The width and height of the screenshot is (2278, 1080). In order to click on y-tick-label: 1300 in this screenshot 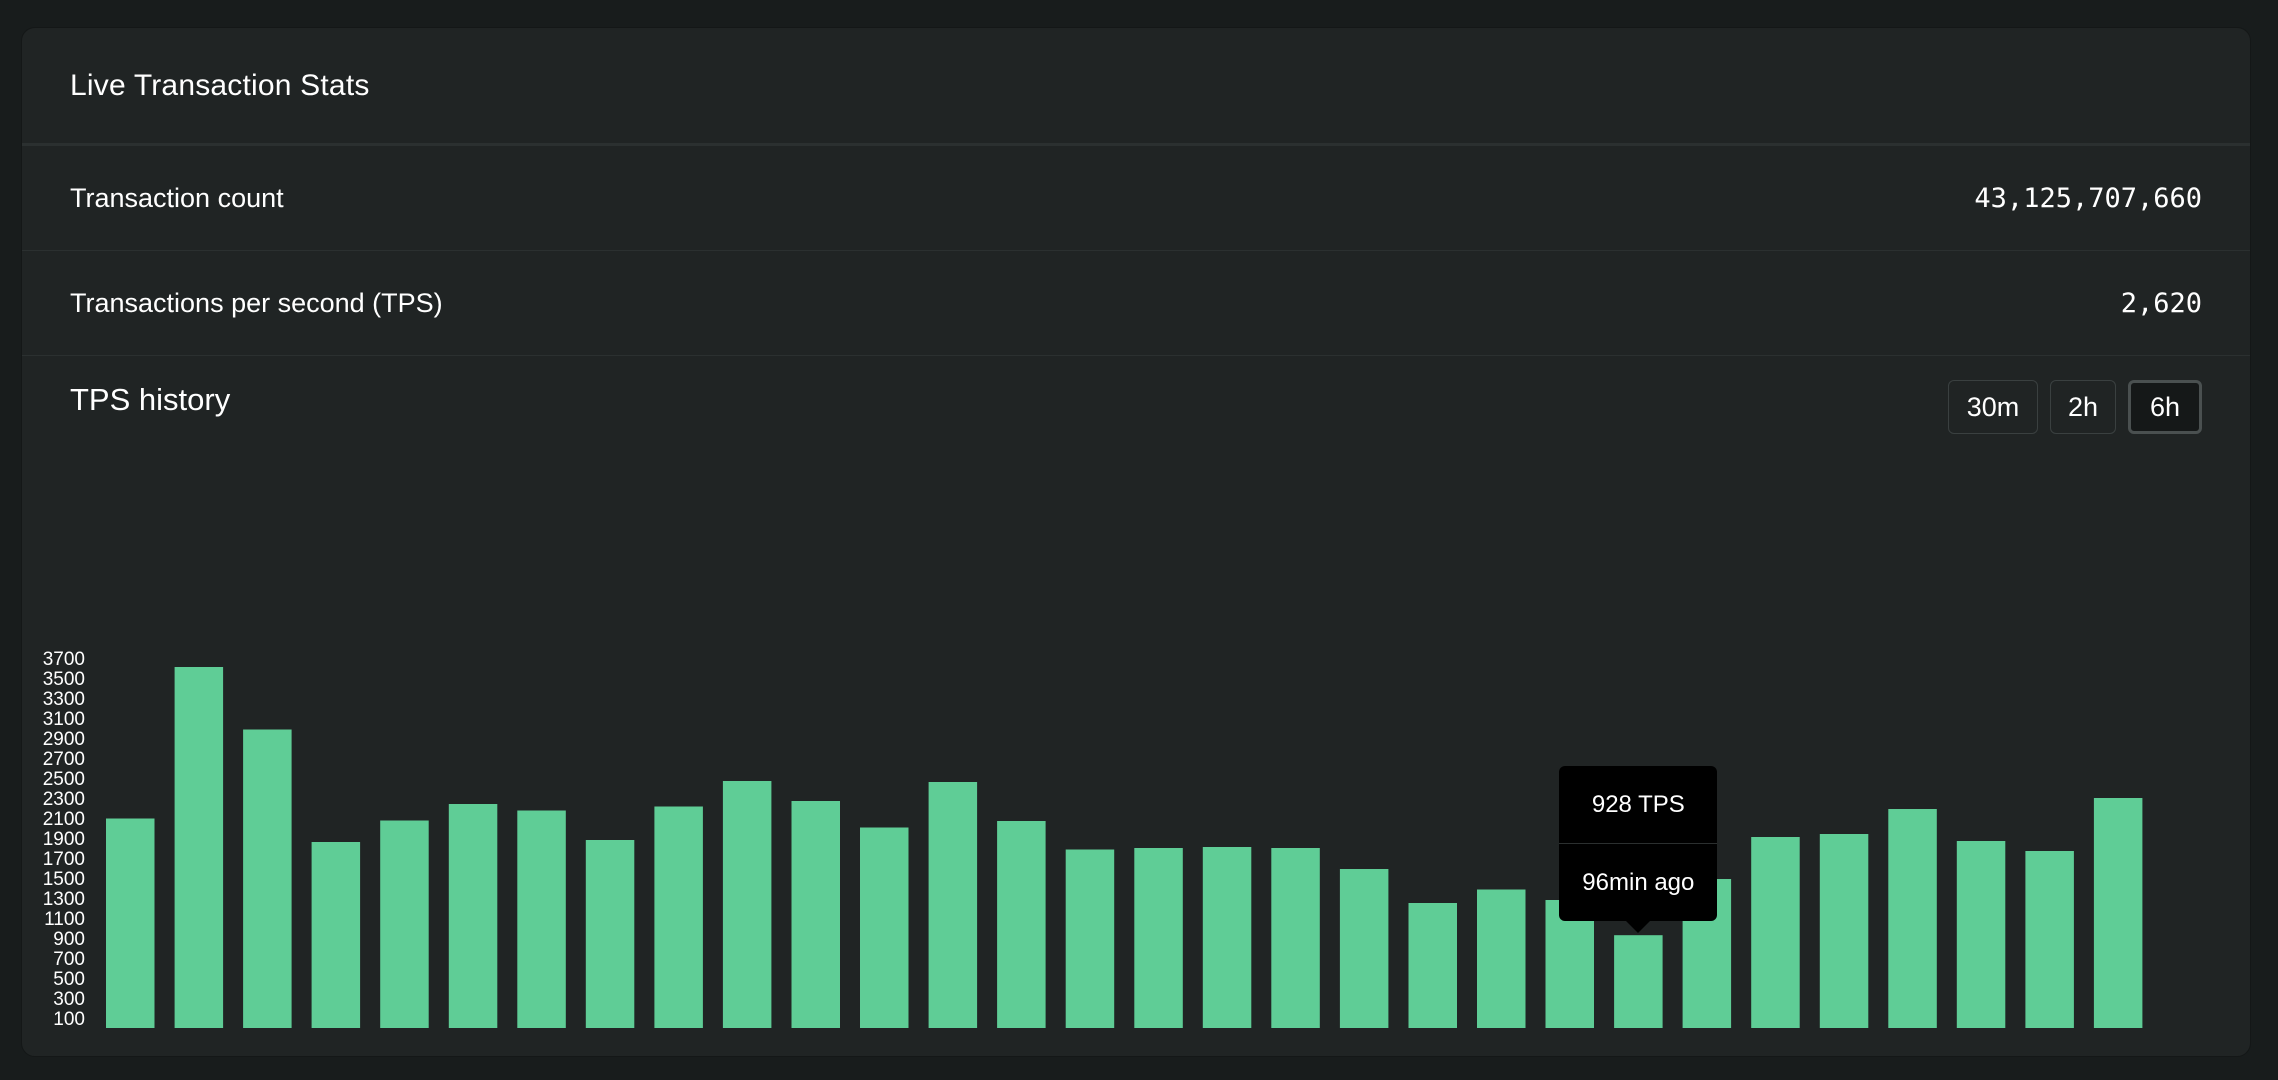, I will do `click(64, 899)`.